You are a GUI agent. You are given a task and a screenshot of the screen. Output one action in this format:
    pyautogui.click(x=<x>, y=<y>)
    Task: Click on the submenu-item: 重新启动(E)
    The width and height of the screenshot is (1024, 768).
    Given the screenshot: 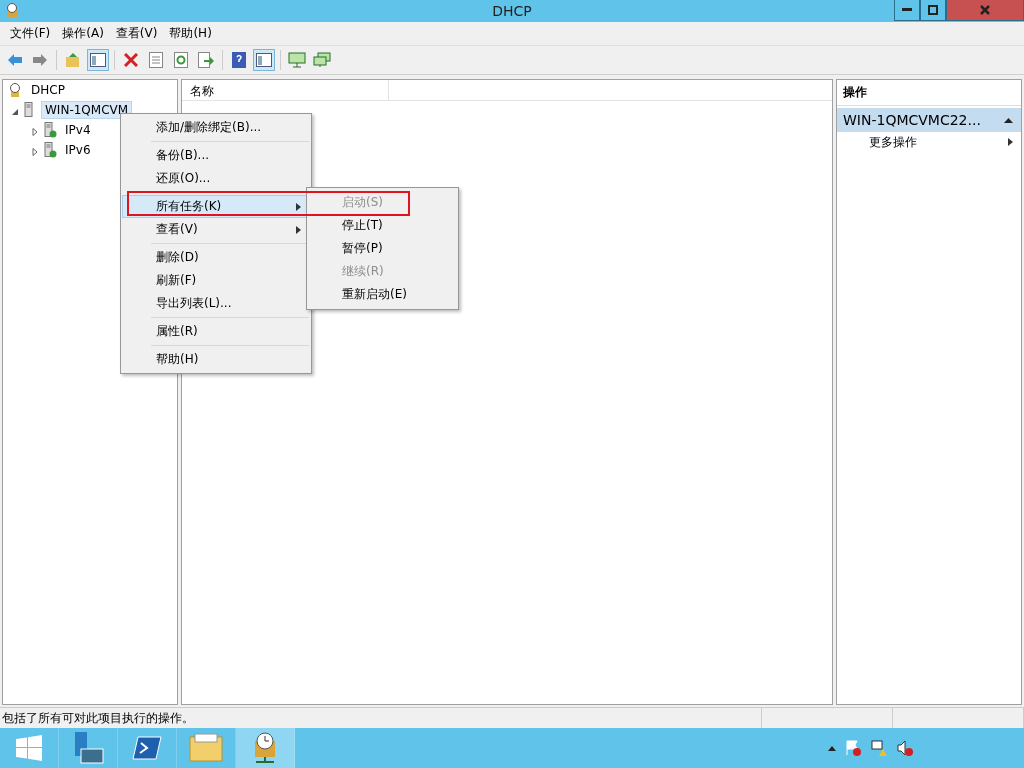 What is the action you would take?
    pyautogui.click(x=382, y=294)
    